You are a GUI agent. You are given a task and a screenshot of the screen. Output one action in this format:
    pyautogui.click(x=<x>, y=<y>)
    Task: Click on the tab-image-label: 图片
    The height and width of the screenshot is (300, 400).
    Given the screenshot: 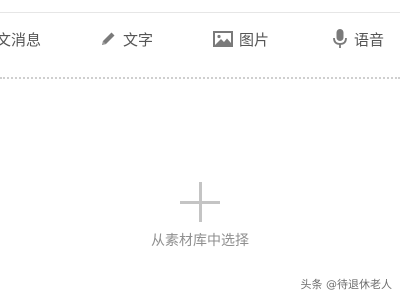 What is the action you would take?
    pyautogui.click(x=254, y=39)
    